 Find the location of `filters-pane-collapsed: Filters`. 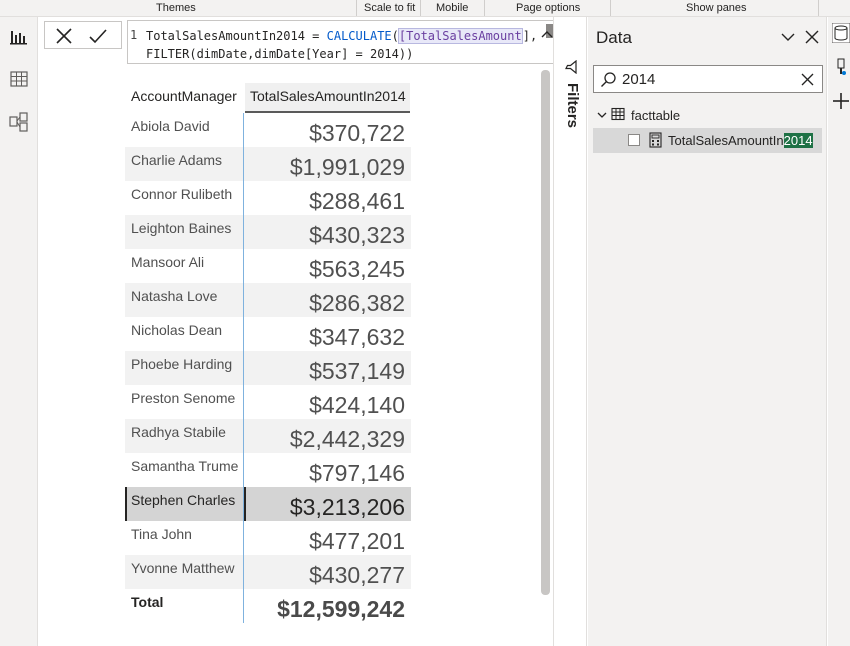

filters-pane-collapsed: Filters is located at coordinates (570, 331).